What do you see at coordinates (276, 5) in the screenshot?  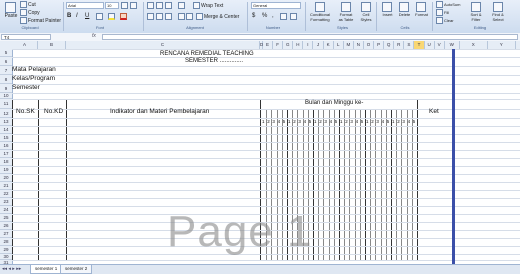 I see `number-format-select: General` at bounding box center [276, 5].